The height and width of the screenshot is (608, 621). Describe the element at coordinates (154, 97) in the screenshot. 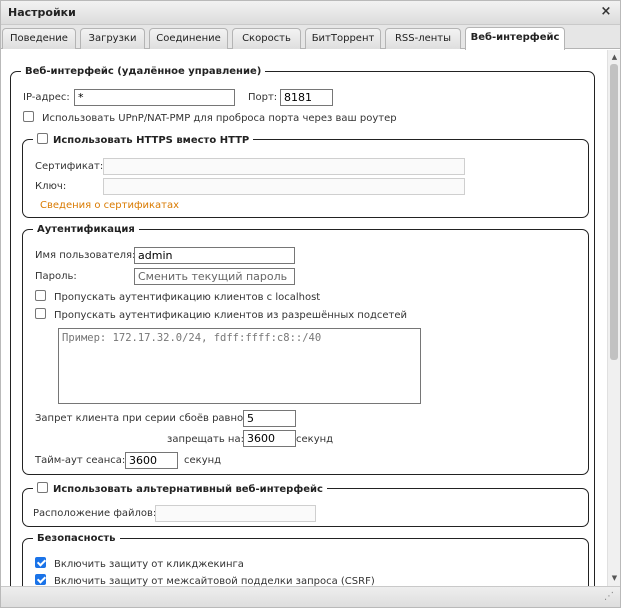

I see `ip-input` at that location.